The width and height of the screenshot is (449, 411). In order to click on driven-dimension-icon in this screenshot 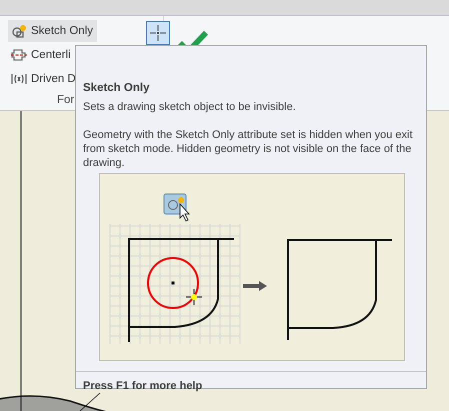, I will do `click(19, 79)`.